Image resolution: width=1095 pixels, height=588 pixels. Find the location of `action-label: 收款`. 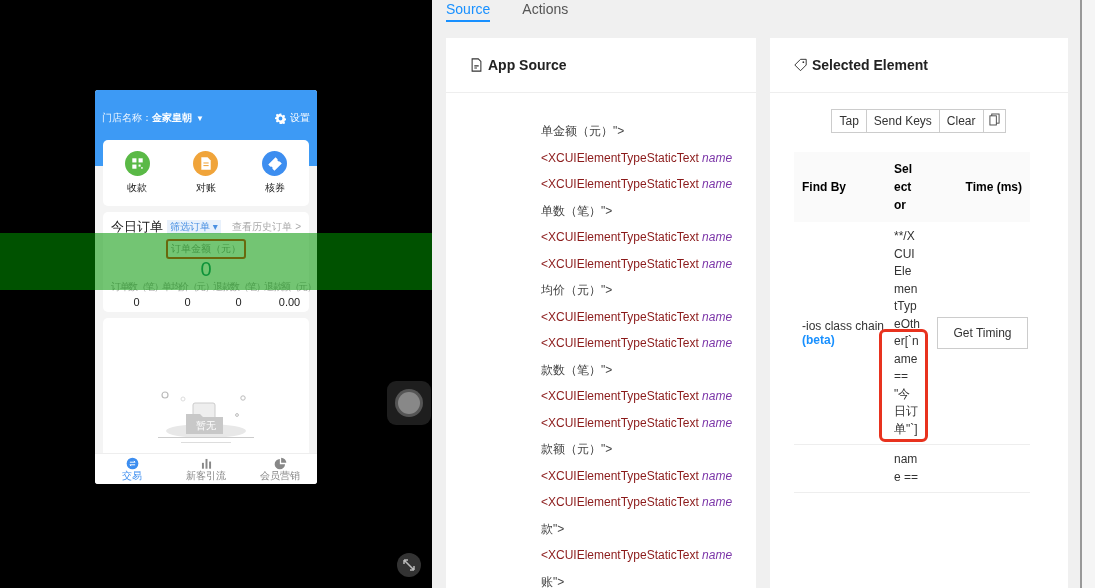

action-label: 收款 is located at coordinates (137, 188).